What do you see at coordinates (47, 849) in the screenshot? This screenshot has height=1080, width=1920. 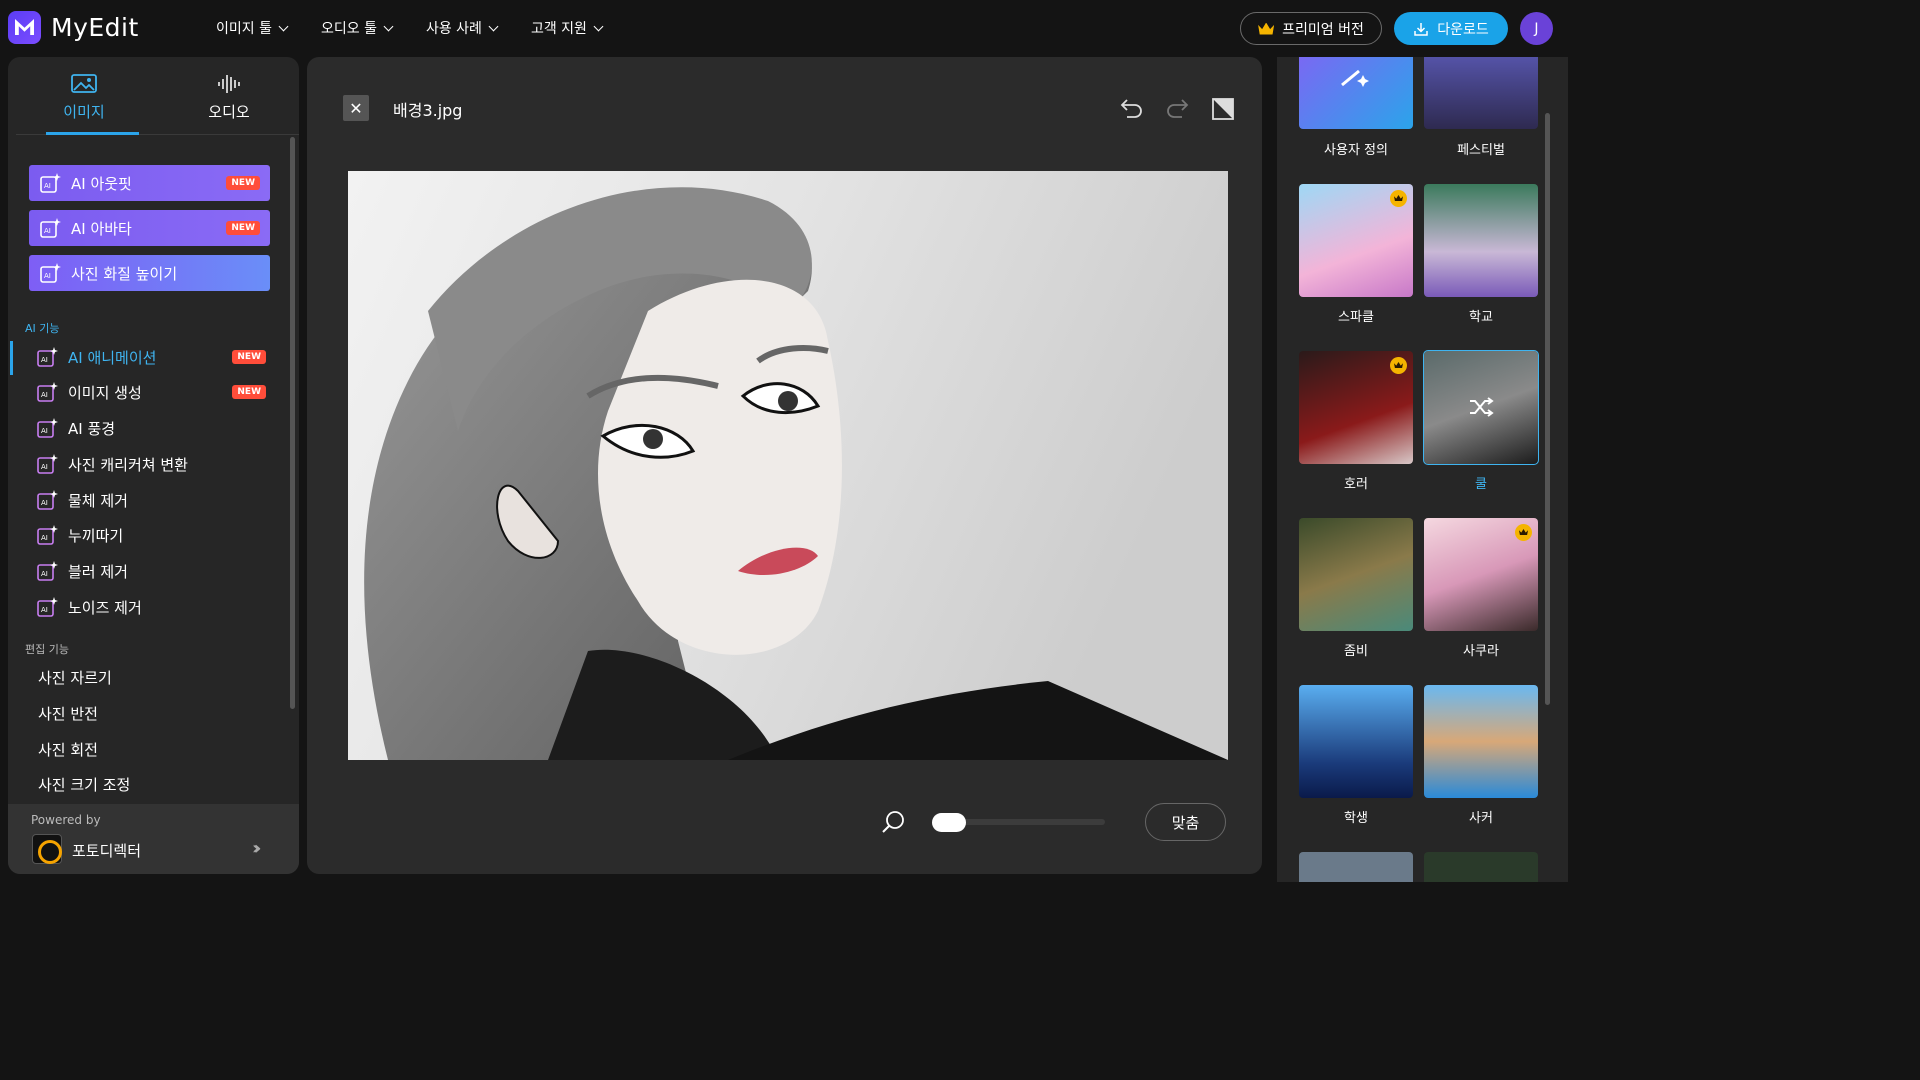 I see `photodirector-logo-icon` at bounding box center [47, 849].